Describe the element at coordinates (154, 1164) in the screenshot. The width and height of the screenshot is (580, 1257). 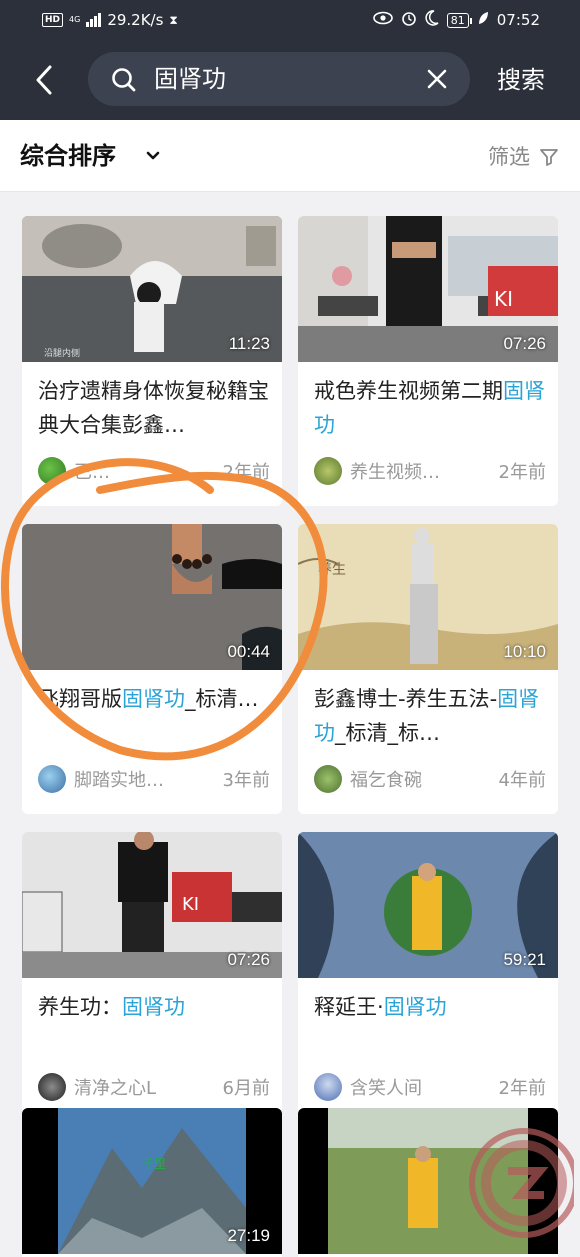
I see `svg-text: 千里` at that location.